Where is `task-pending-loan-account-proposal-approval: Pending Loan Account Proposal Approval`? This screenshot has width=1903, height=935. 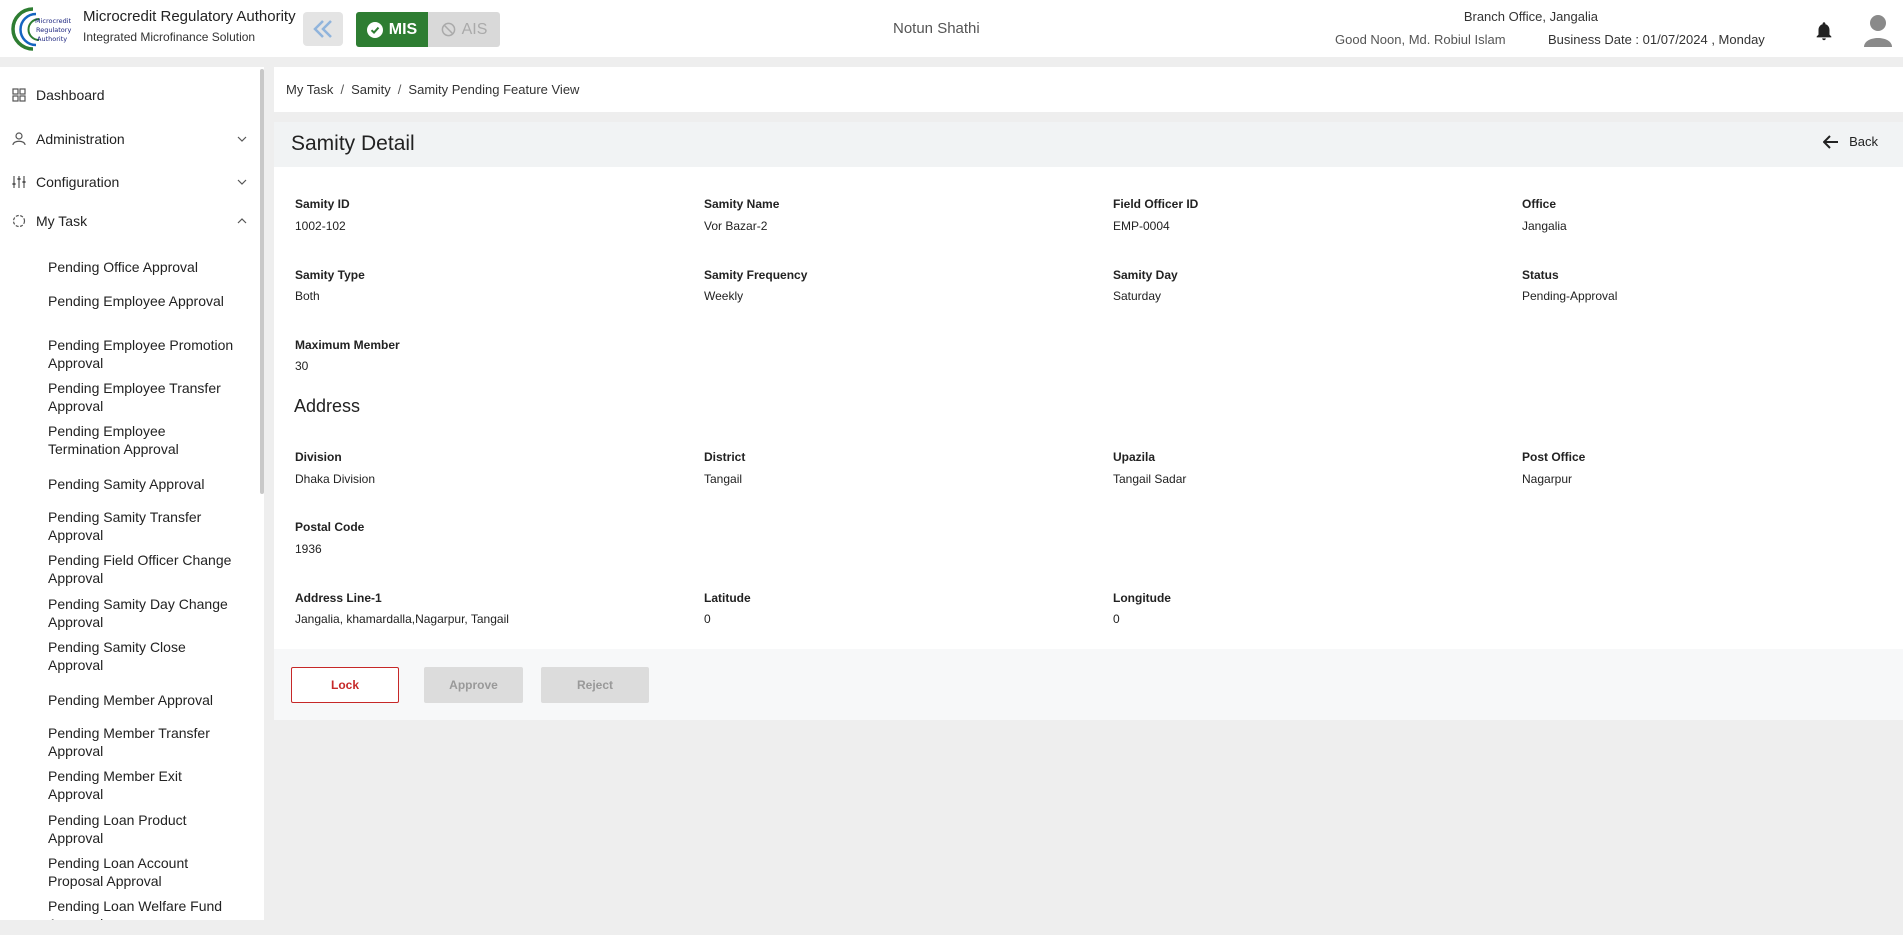
task-pending-loan-account-proposal-approval: Pending Loan Account Proposal Approval is located at coordinates (143, 872).